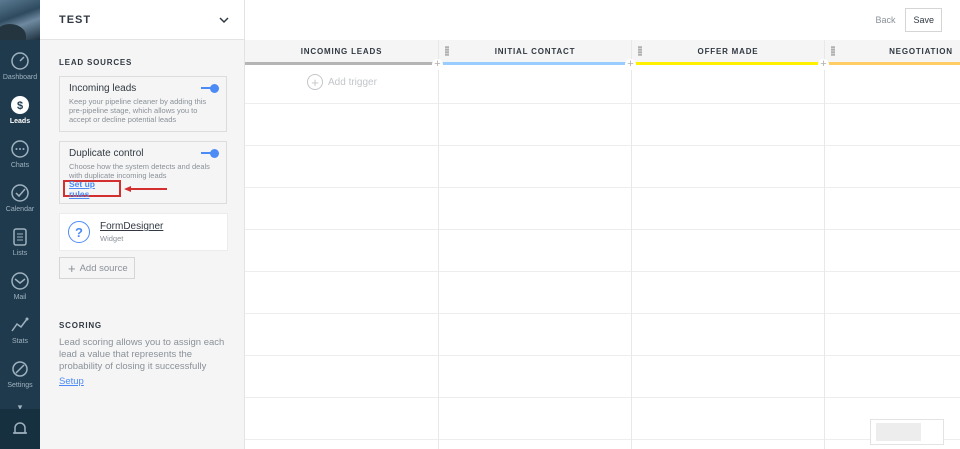 The width and height of the screenshot is (960, 449). I want to click on notifications-button, so click(20, 429).